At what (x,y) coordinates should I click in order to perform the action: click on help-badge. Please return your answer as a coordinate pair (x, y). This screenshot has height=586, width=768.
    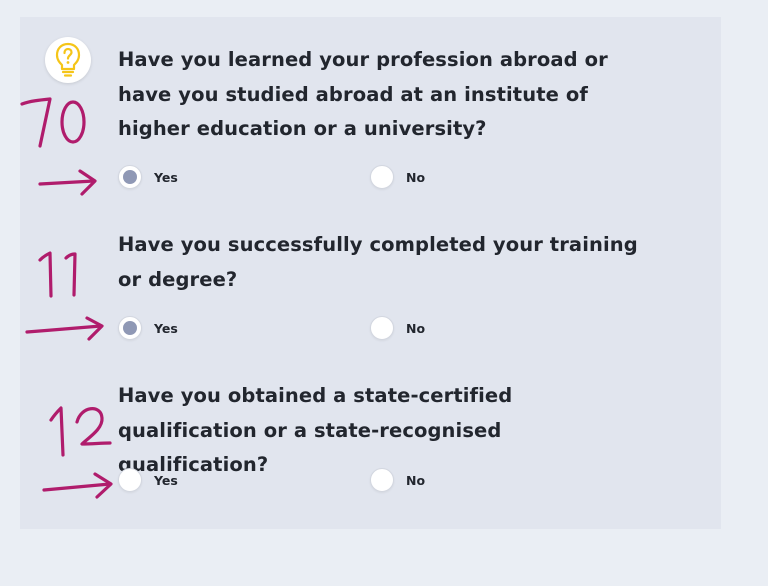
    Looking at the image, I should click on (68, 60).